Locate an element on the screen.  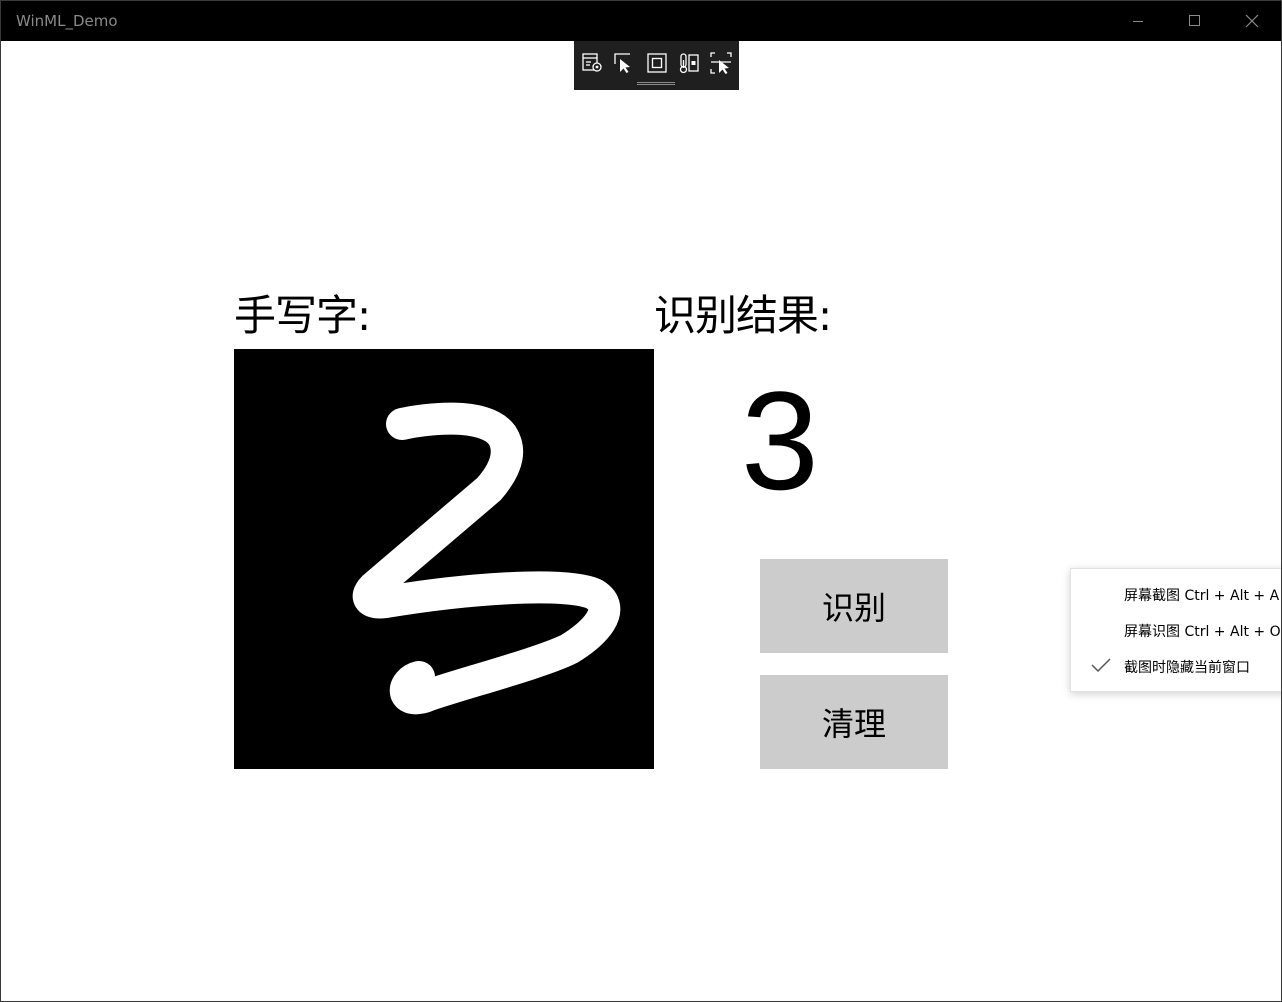
result-label: 识别结果: is located at coordinates (743, 315).